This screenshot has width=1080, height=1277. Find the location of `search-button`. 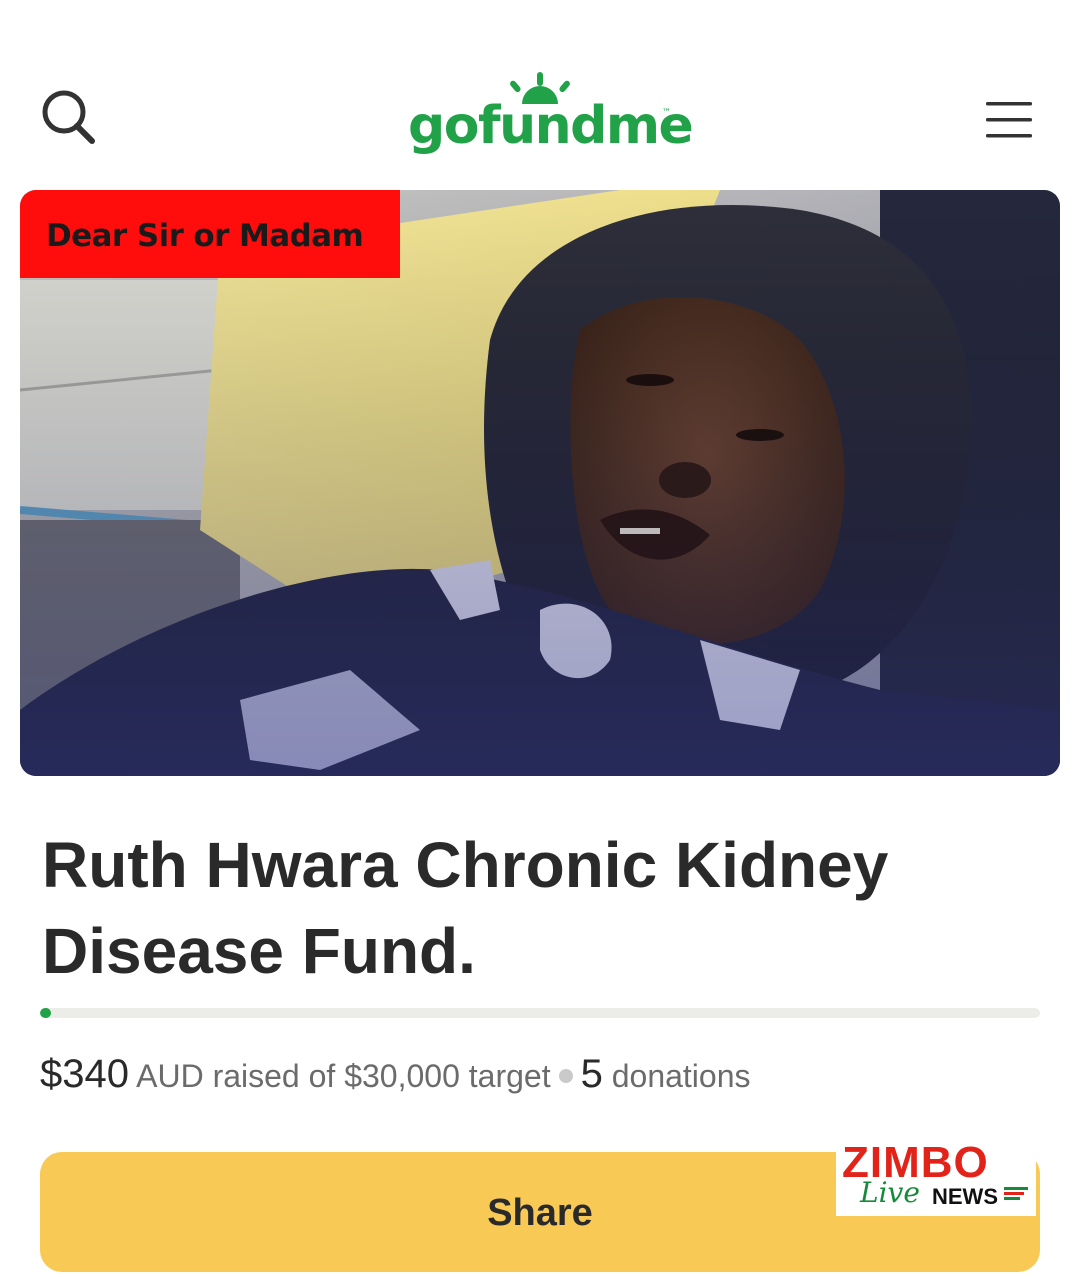

search-button is located at coordinates (71, 121).